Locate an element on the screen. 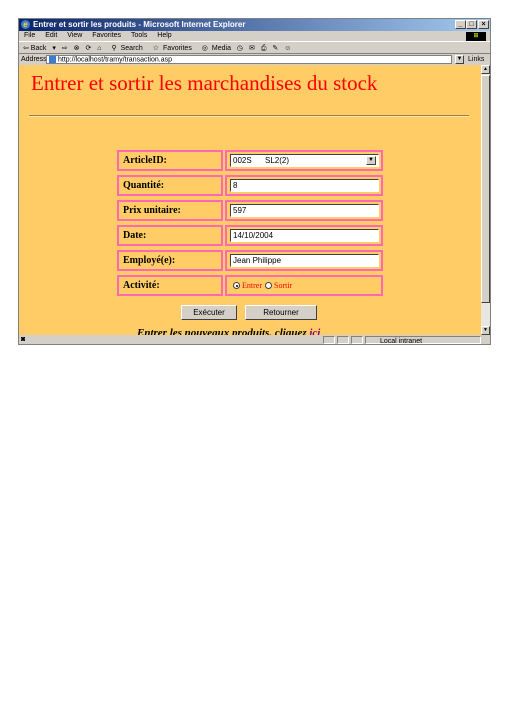 This screenshot has width=508, height=709. chevron-down-icon: ▼ is located at coordinates (371, 160).